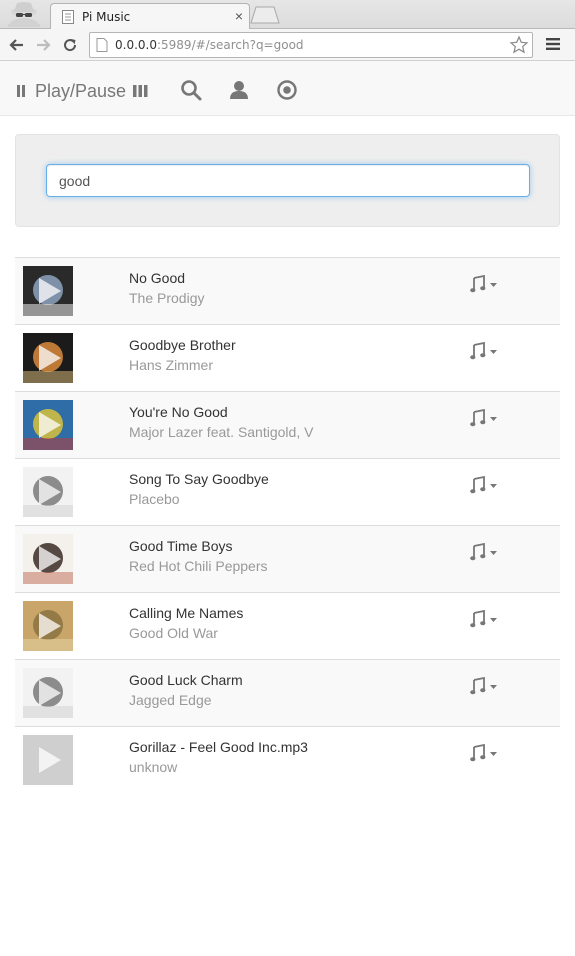 The image size is (575, 956). I want to click on address-bar: 0.0.0.0:5989/#/search?q=good, so click(311, 45).